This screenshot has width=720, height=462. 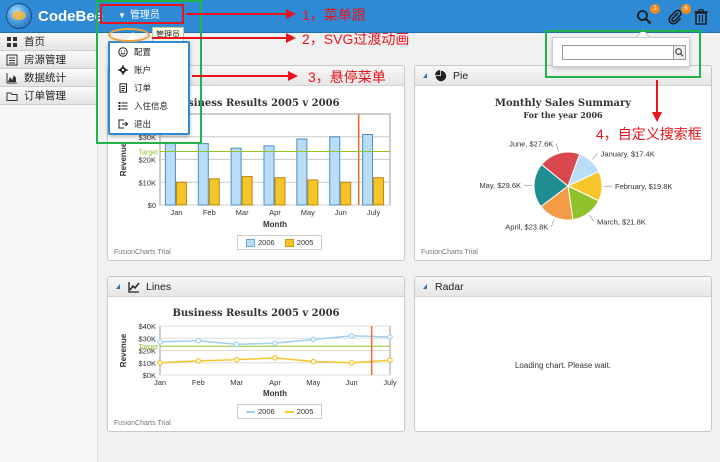 What do you see at coordinates (655, 9) in the screenshot?
I see `search-badge: 3` at bounding box center [655, 9].